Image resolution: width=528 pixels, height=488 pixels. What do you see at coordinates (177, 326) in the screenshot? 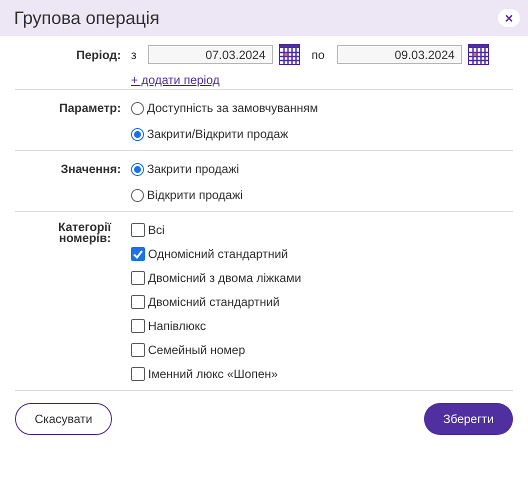
I see `option-label: Напівлюкс` at bounding box center [177, 326].